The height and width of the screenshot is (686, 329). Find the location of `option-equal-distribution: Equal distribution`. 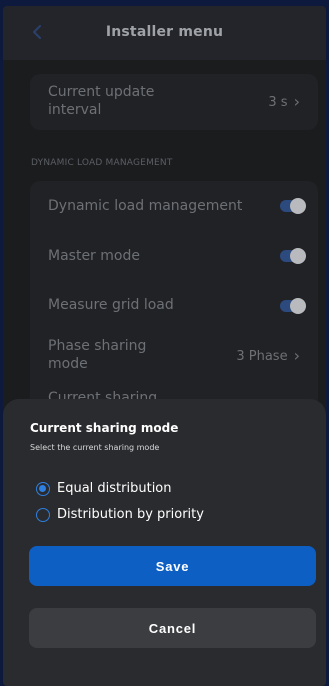

option-equal-distribution: Equal distribution is located at coordinates (104, 488).